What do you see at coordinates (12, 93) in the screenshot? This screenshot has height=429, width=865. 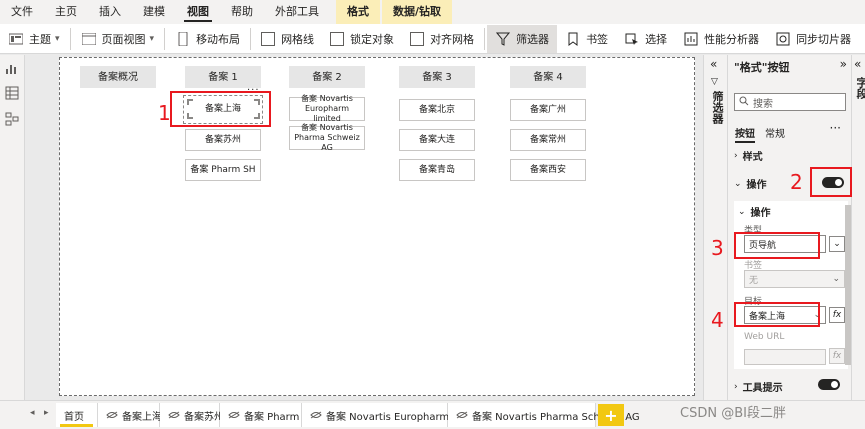 I see `data-view-icon` at bounding box center [12, 93].